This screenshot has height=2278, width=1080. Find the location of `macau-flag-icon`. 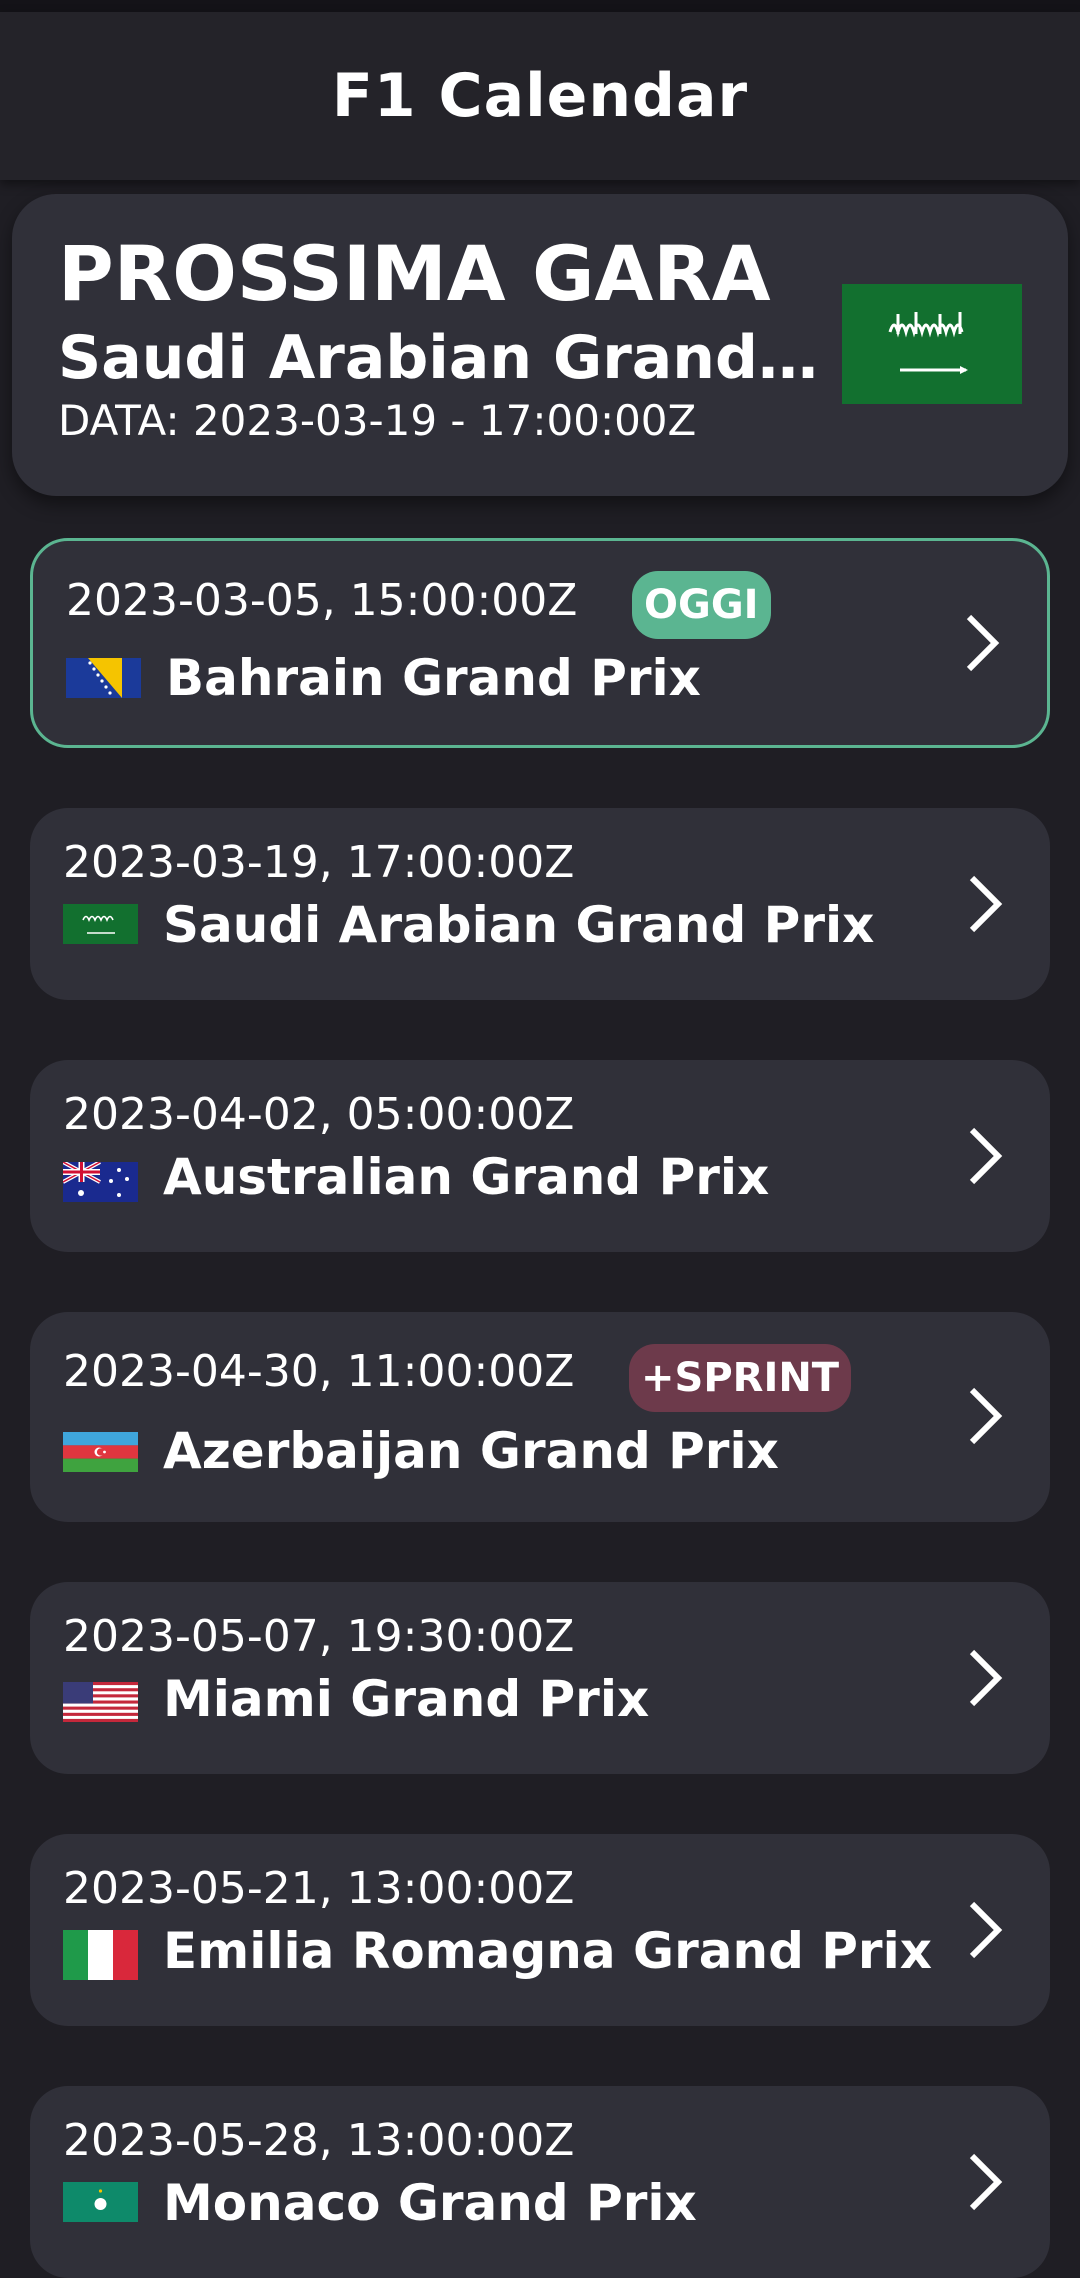

macau-flag-icon is located at coordinates (100, 2202).